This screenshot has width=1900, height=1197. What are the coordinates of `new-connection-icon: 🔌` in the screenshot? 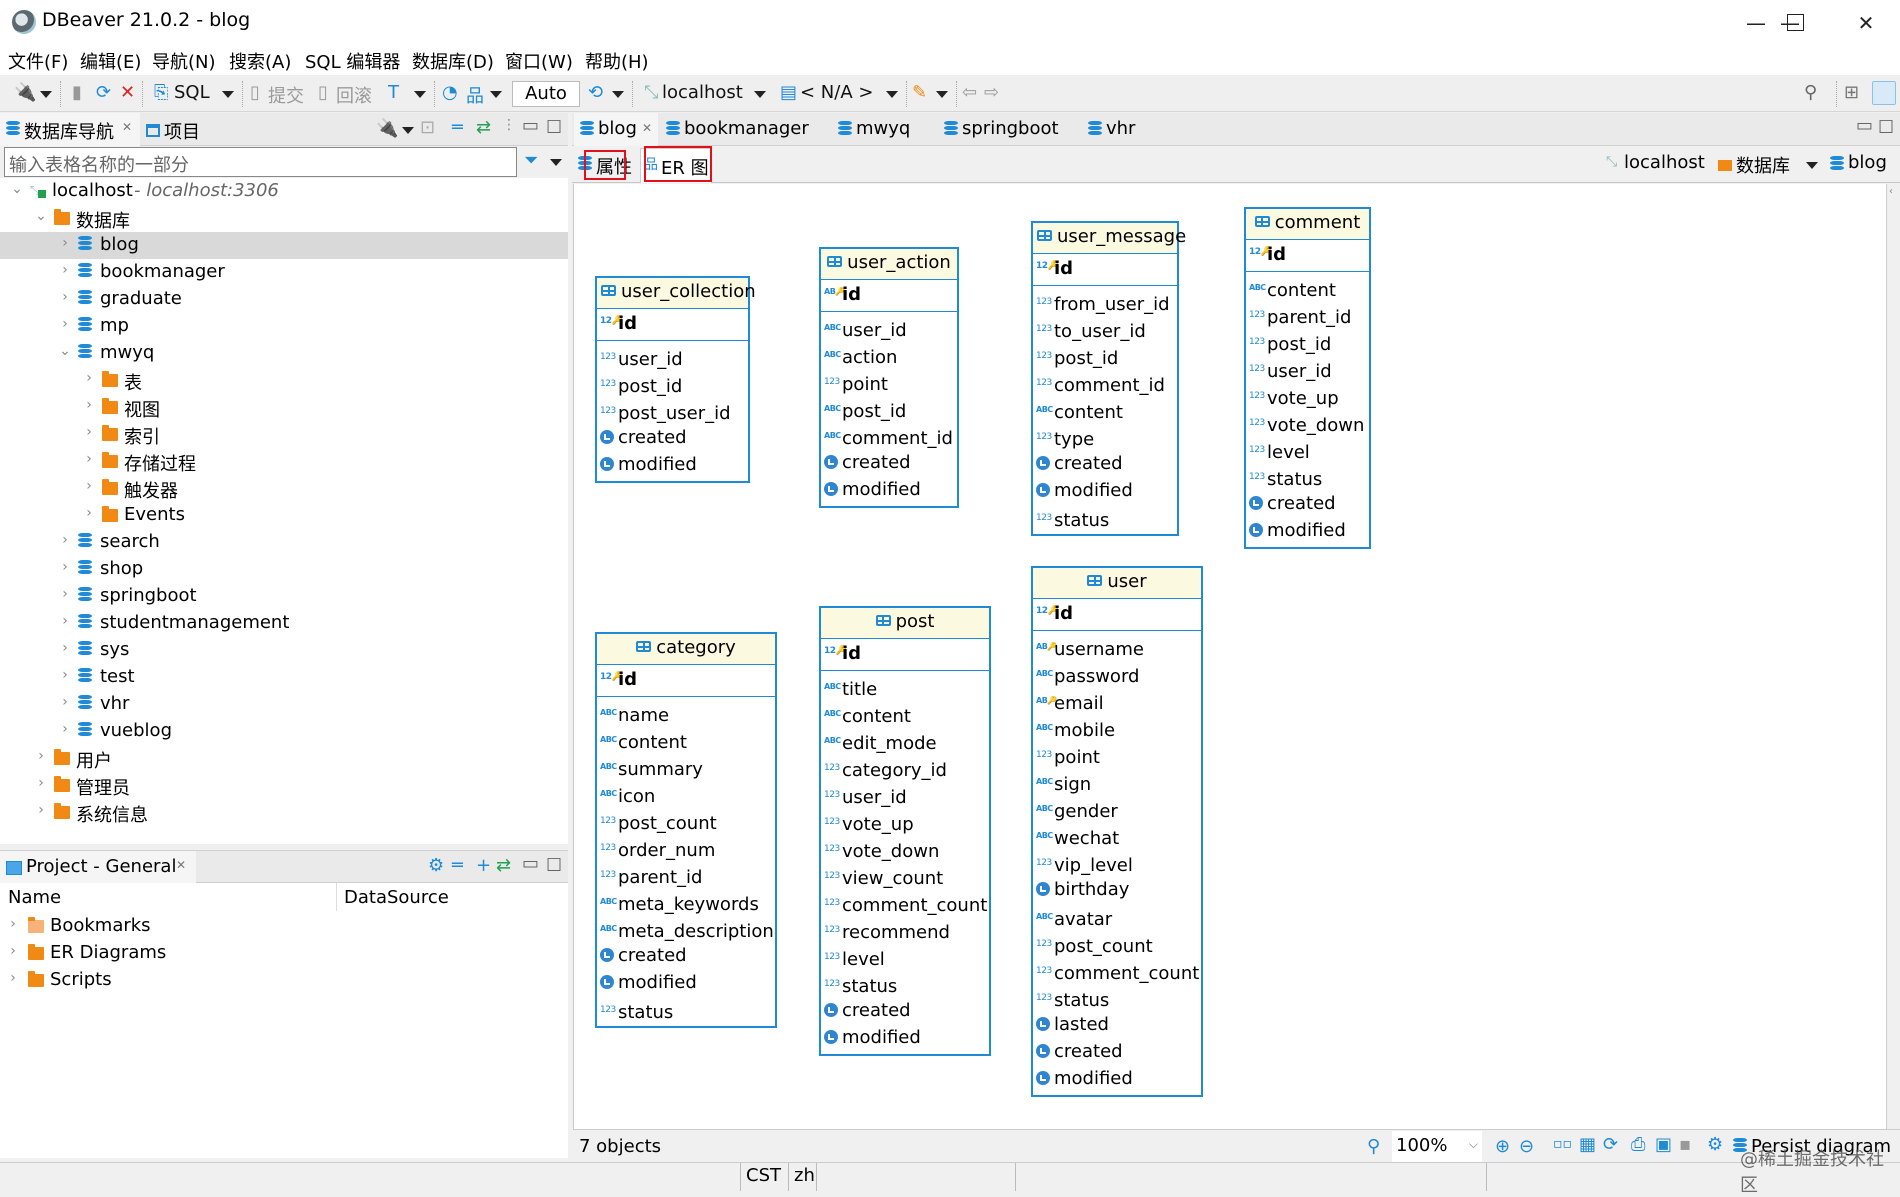 It's located at (387, 128).